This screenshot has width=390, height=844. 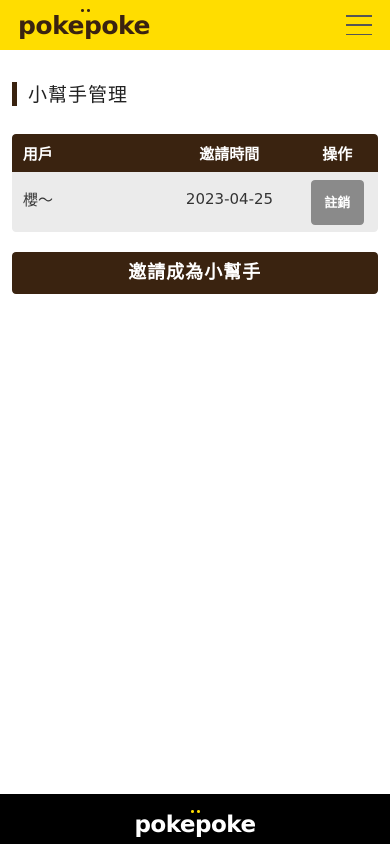 What do you see at coordinates (229, 199) in the screenshot?
I see `row-invite-time: 2023-04-25` at bounding box center [229, 199].